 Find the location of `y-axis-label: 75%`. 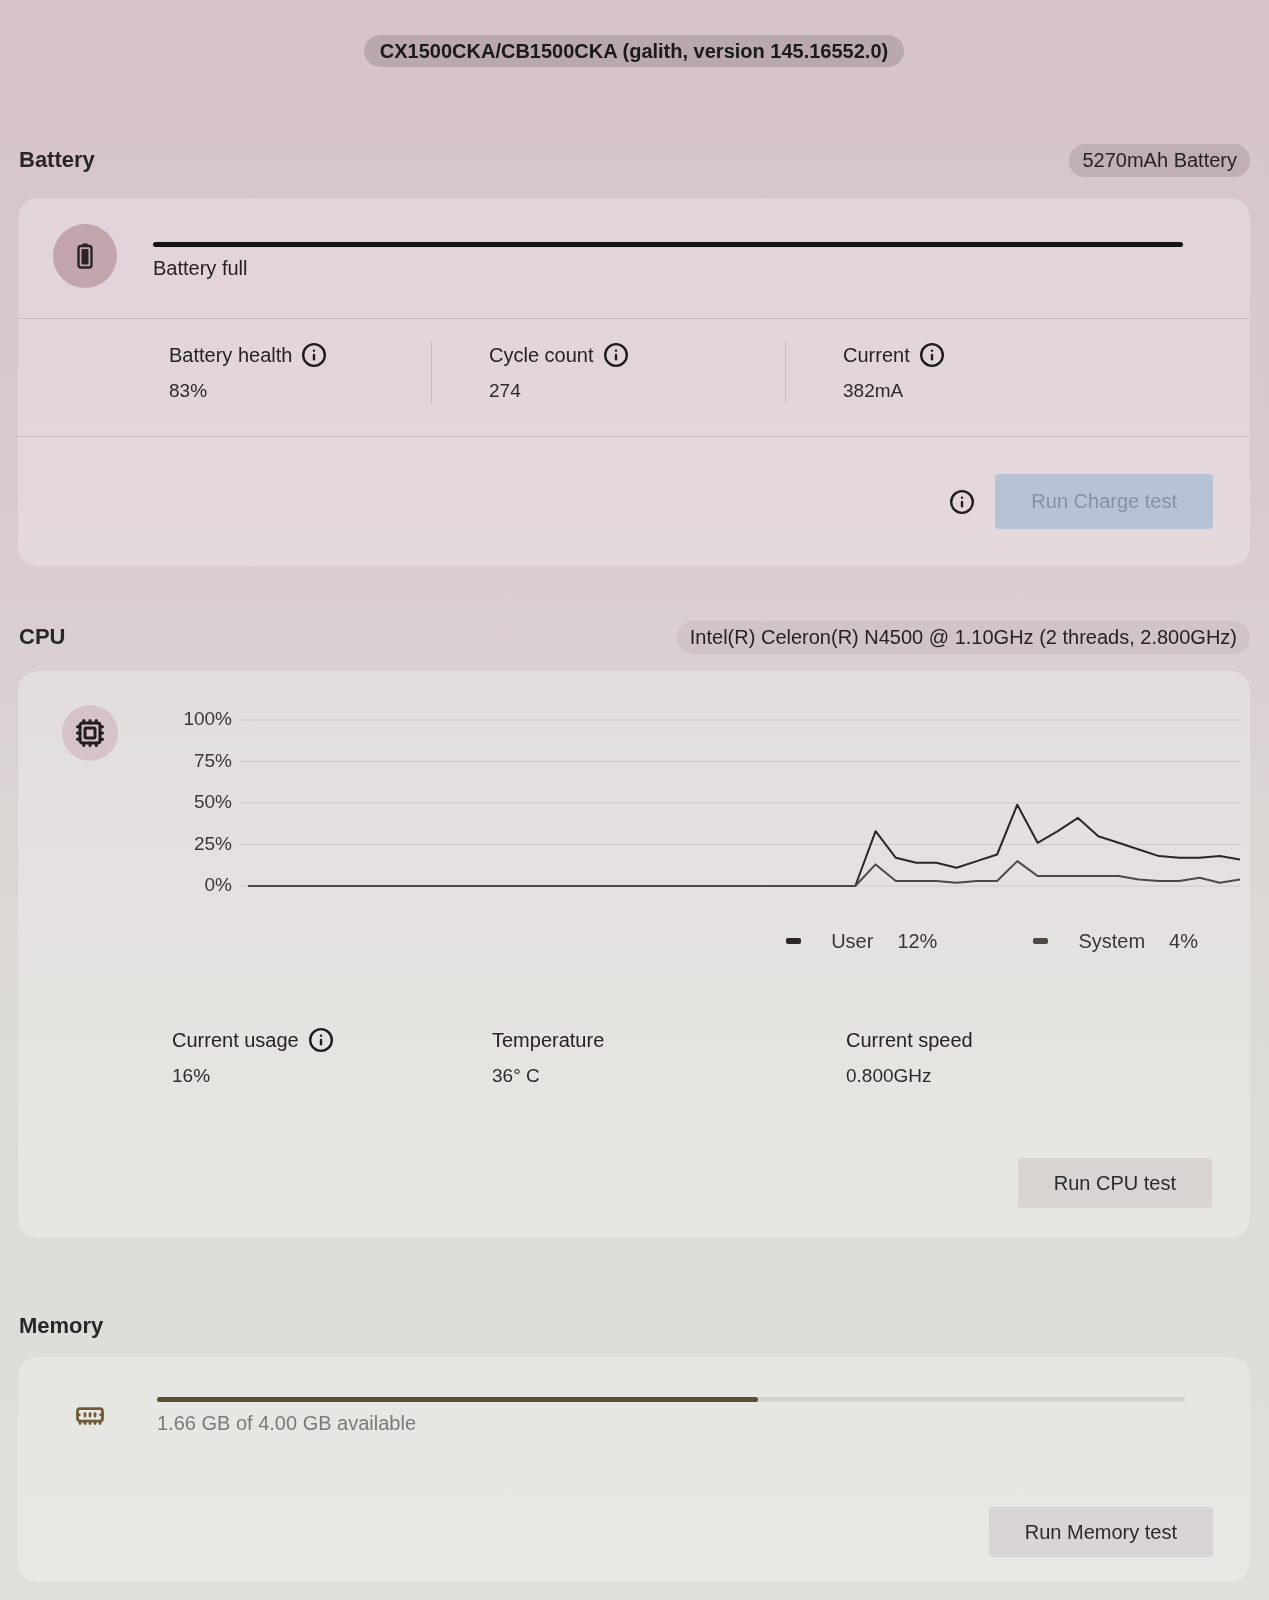

y-axis-label: 75% is located at coordinates (212, 760).